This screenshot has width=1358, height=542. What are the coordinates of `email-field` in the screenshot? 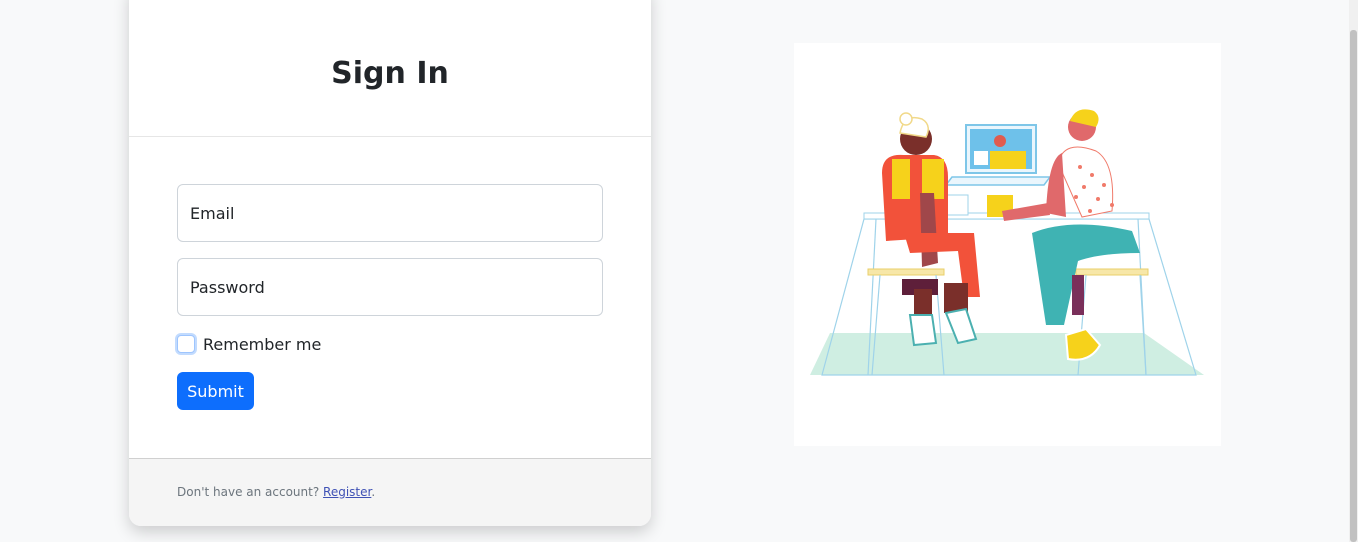 It's located at (390, 213).